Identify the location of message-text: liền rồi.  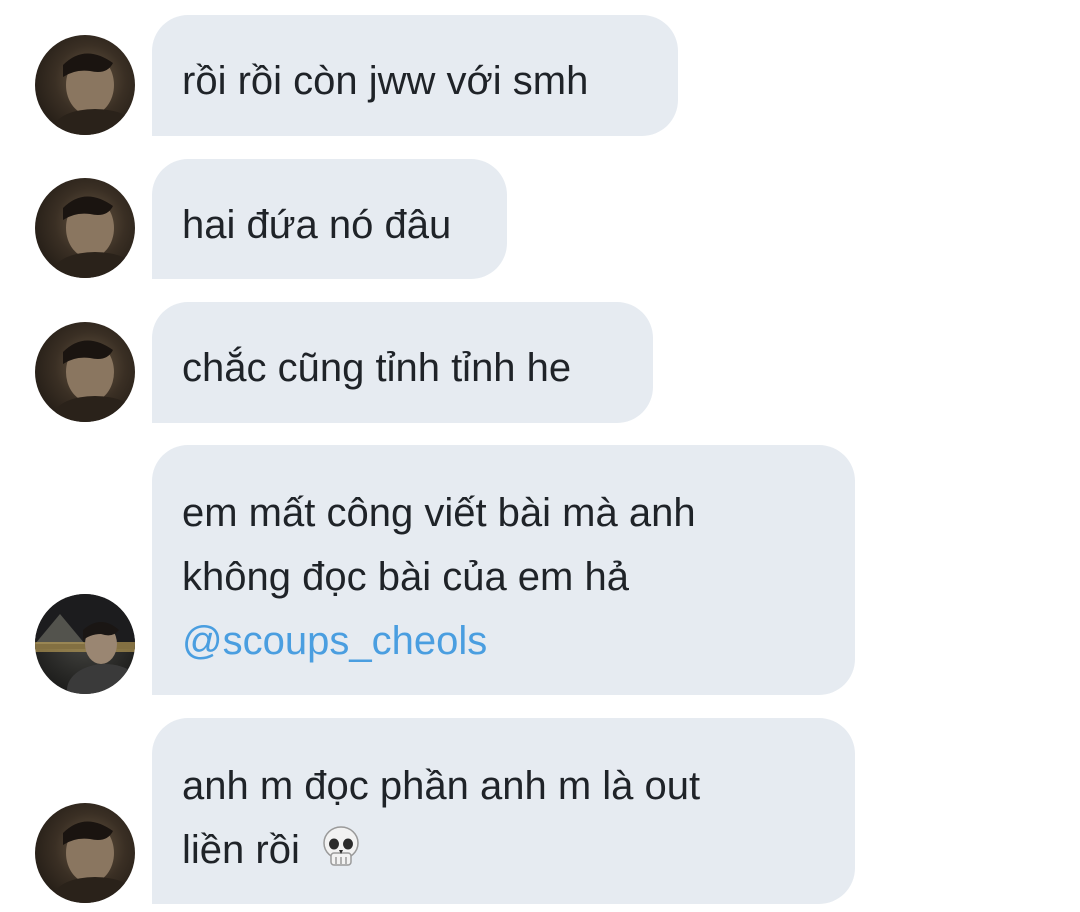
(241, 850).